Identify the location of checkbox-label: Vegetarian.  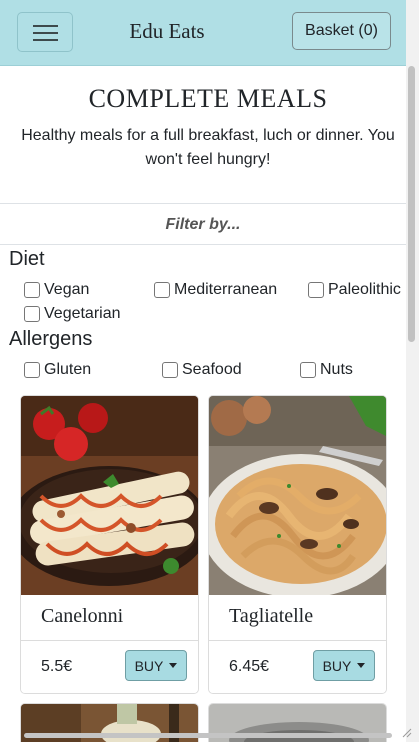
(82, 313).